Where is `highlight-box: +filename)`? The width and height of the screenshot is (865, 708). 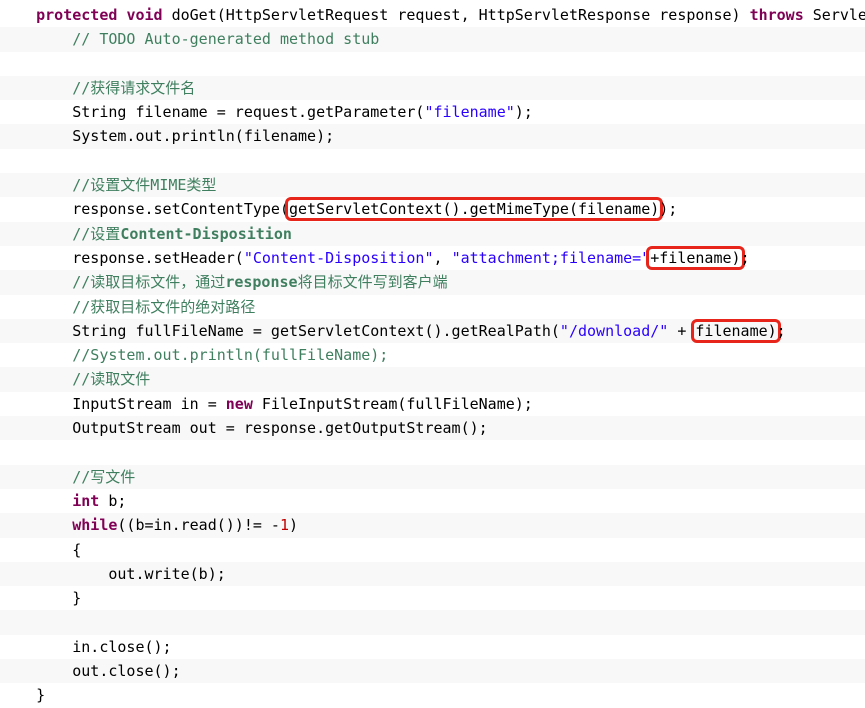 highlight-box: +filename) is located at coordinates (695, 257).